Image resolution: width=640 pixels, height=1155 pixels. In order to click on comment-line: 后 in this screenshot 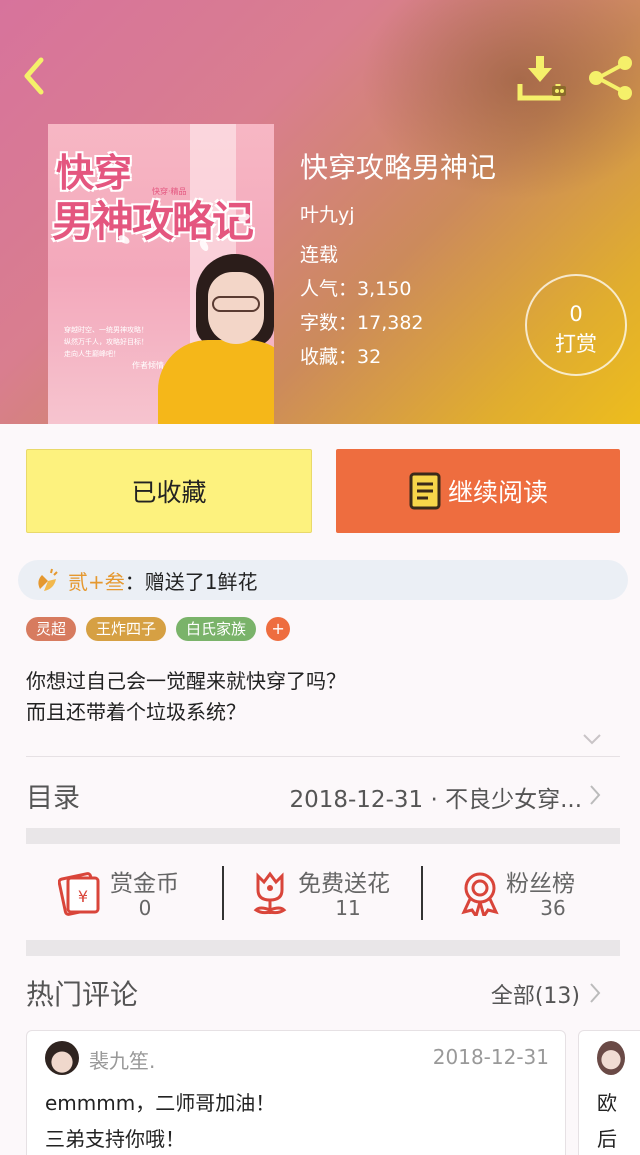, I will do `click(607, 1139)`.